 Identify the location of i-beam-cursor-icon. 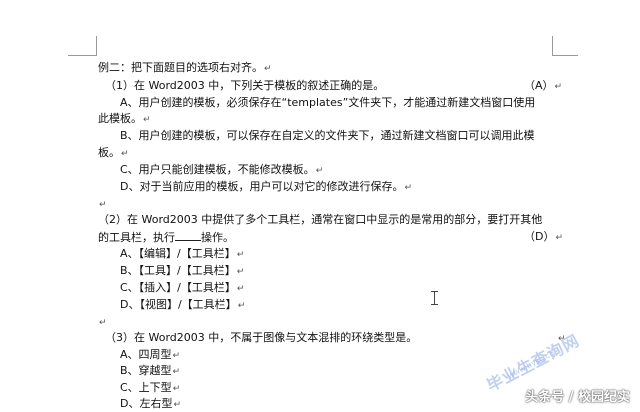
(434, 298).